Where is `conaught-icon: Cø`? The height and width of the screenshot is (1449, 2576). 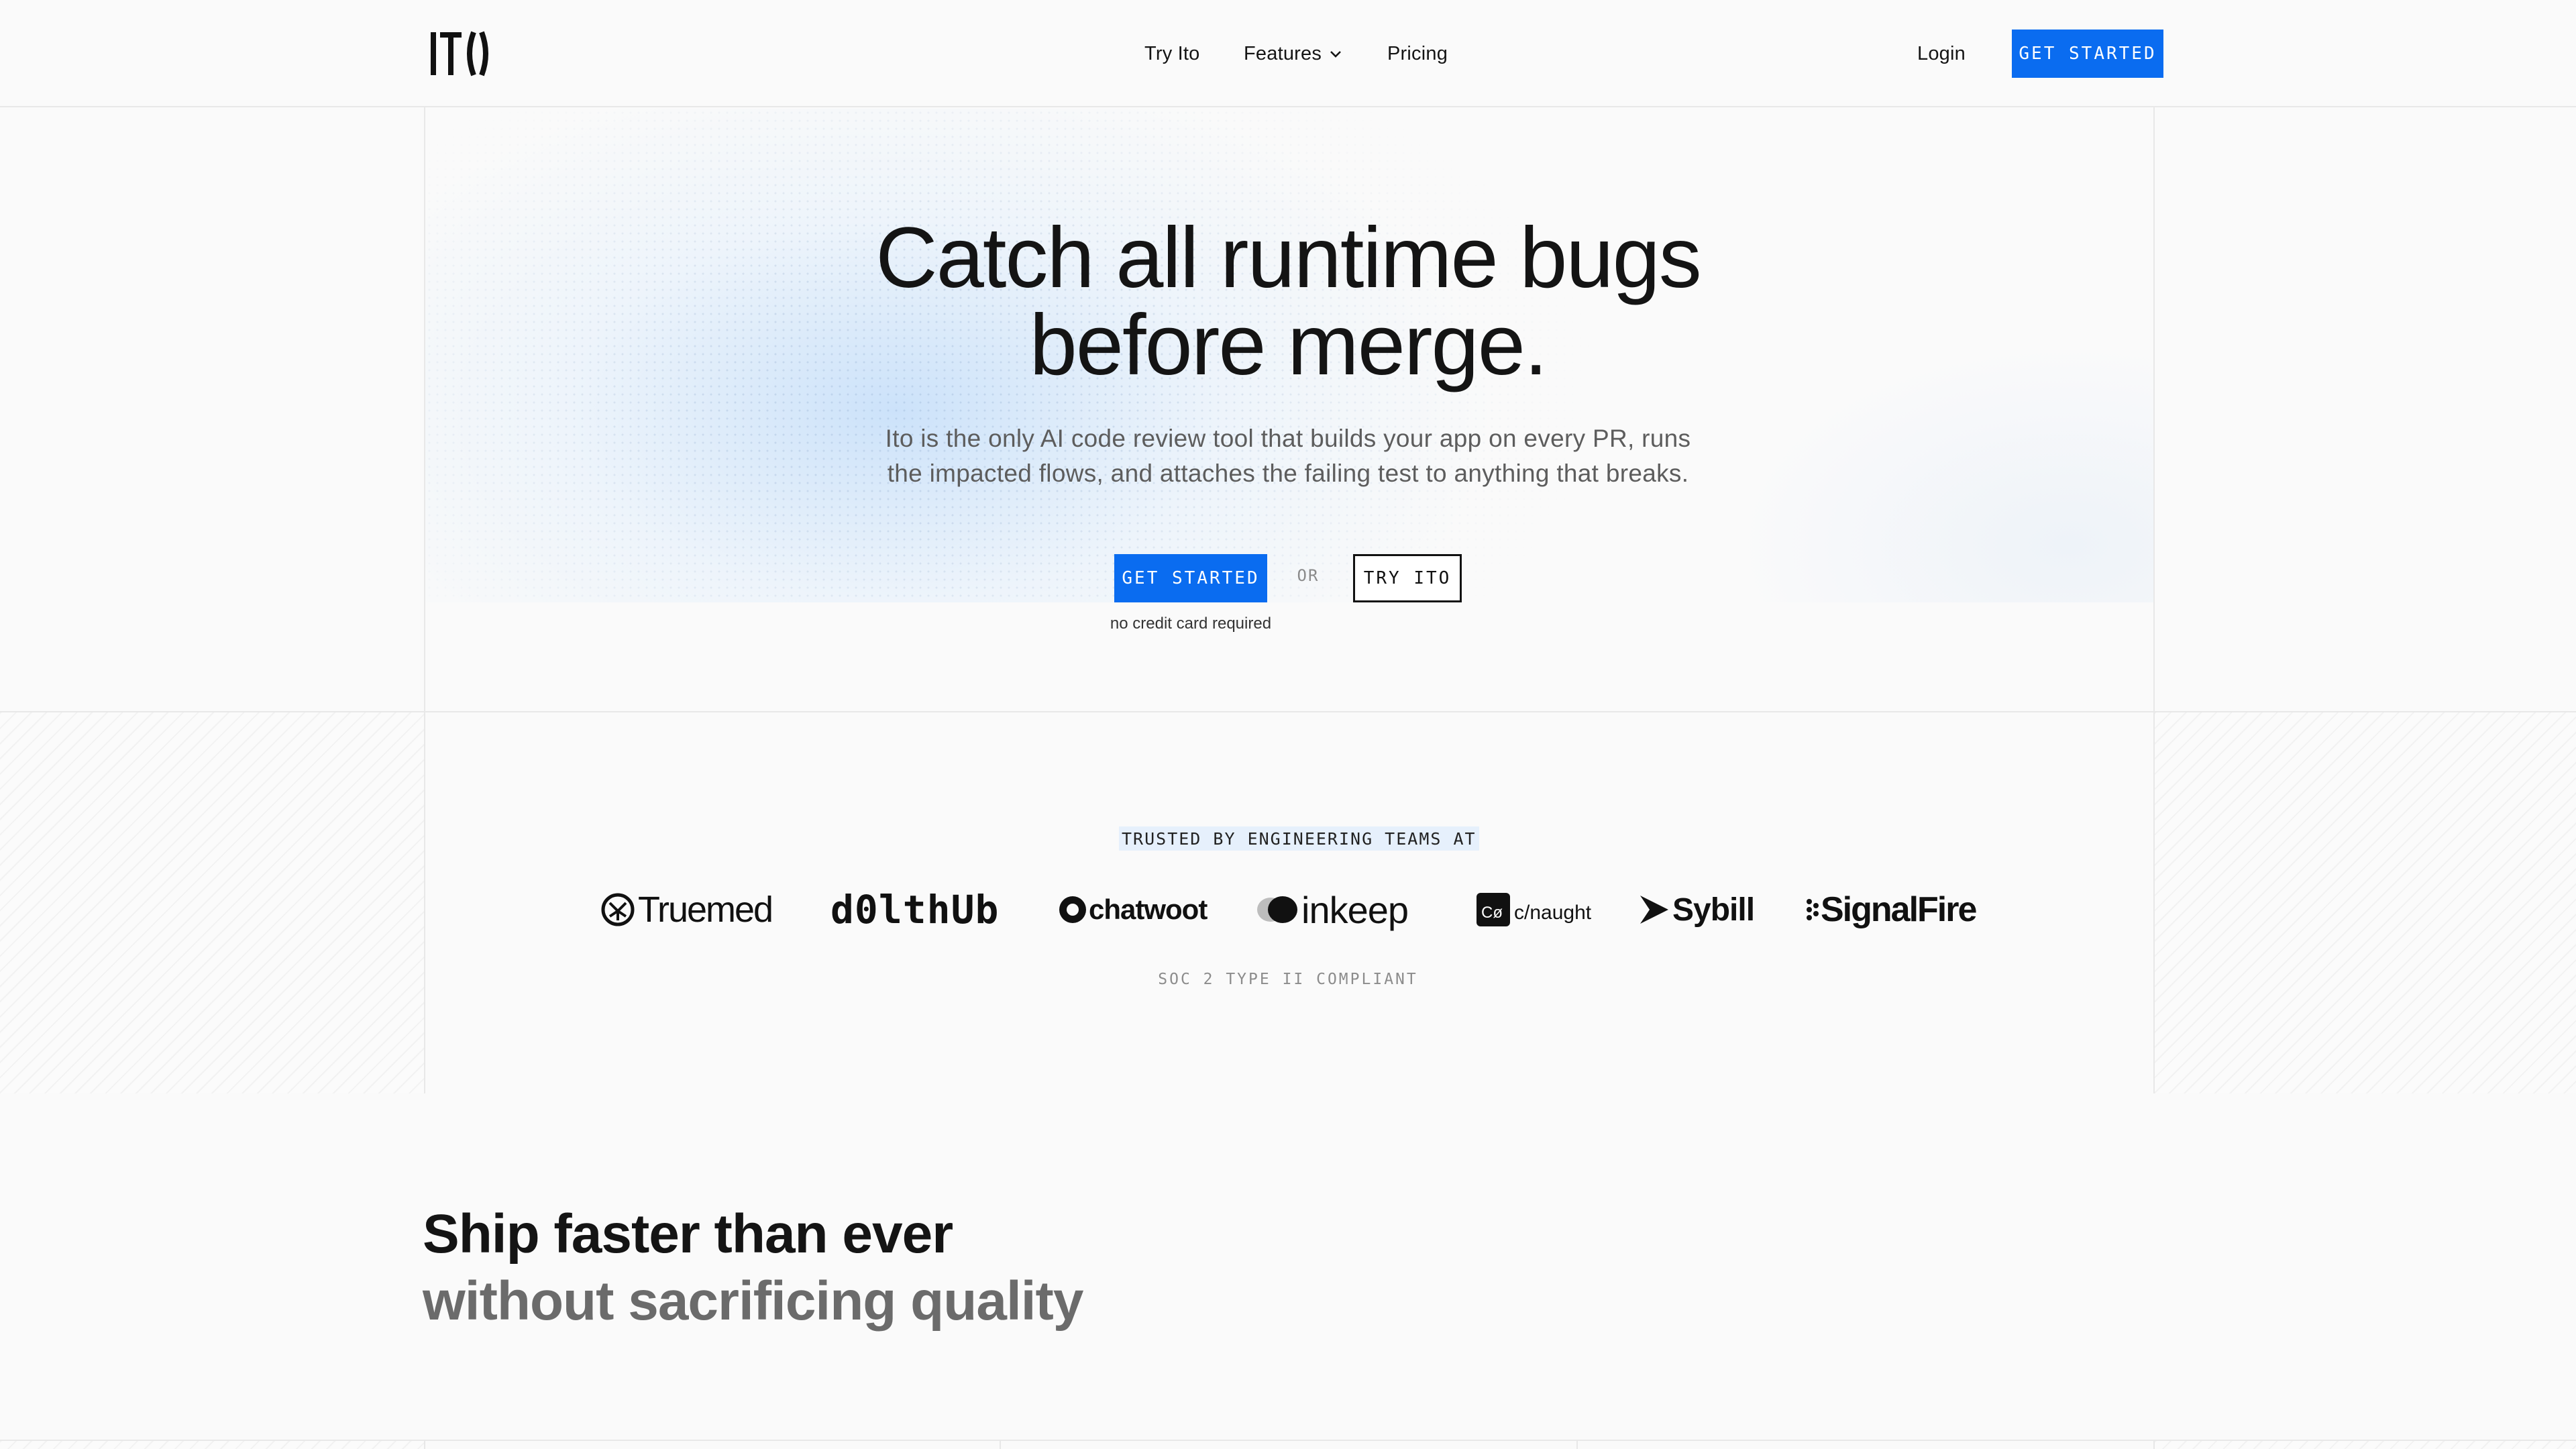
conaught-icon: Cø is located at coordinates (1493, 909).